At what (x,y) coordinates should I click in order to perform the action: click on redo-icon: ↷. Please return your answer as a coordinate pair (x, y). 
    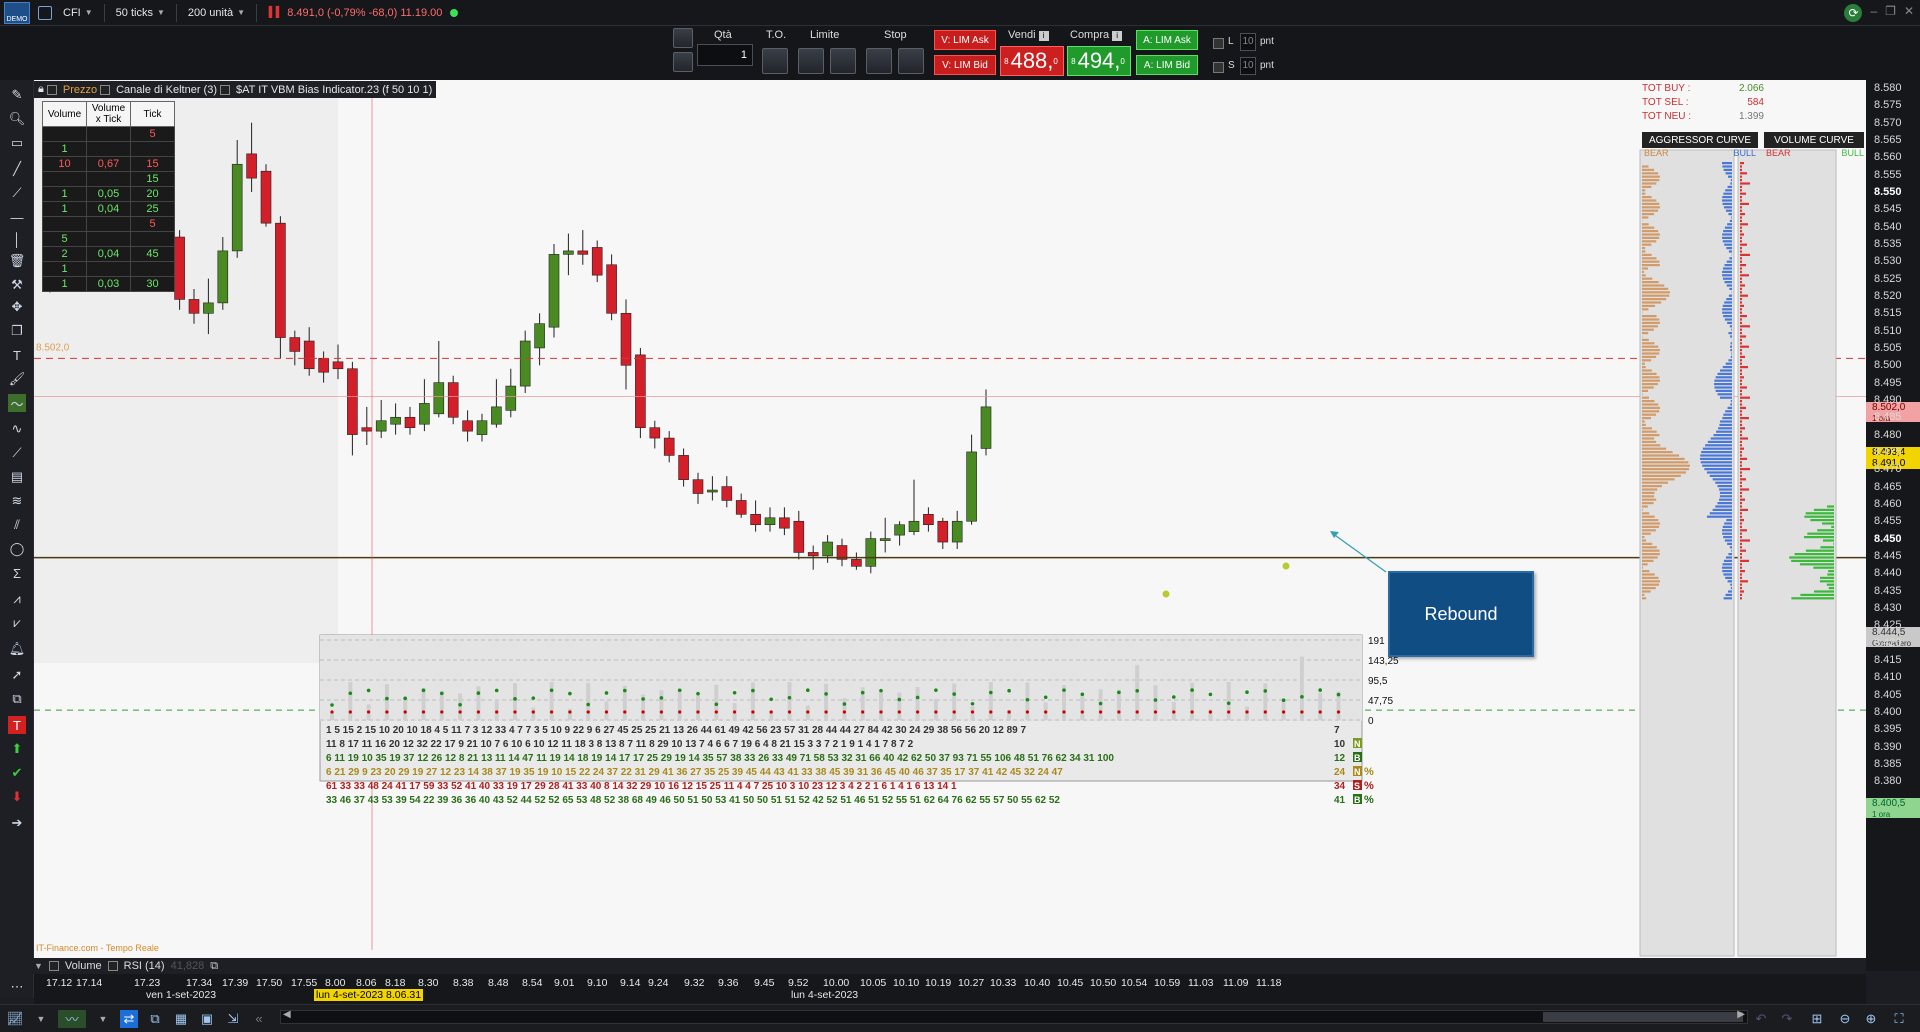
    Looking at the image, I should click on (1787, 1019).